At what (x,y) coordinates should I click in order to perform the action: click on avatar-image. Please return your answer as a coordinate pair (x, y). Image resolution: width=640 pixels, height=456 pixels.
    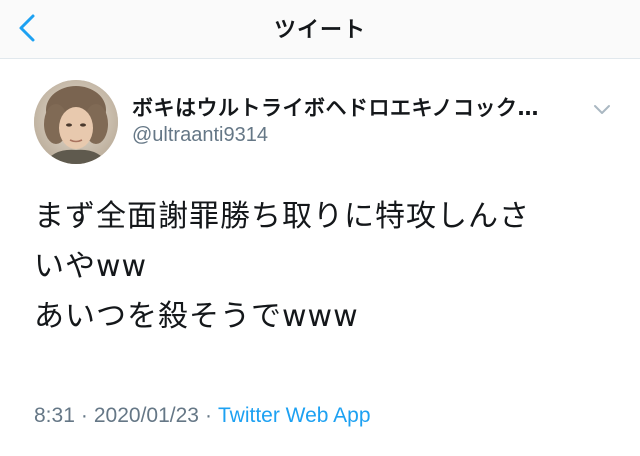
    Looking at the image, I should click on (76, 122).